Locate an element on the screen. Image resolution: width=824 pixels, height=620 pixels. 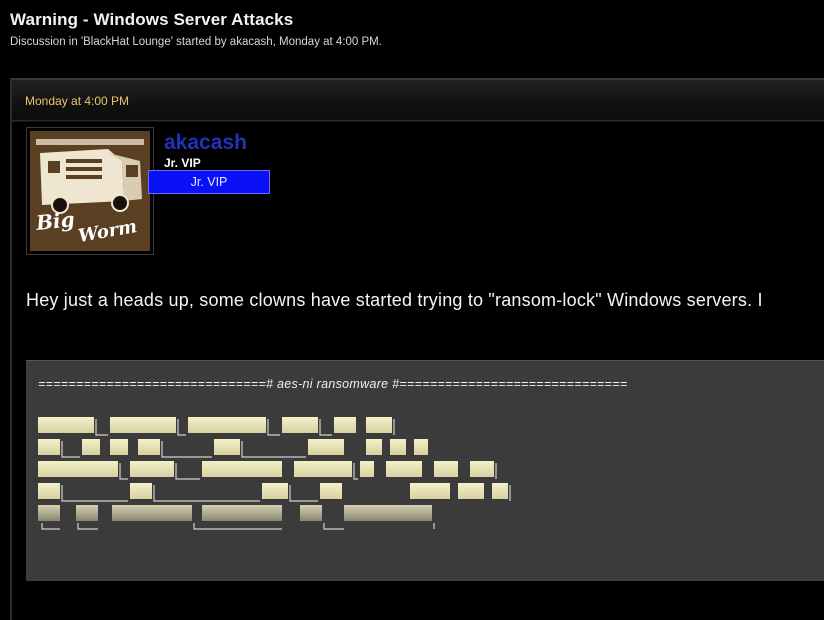
avatar-image: Big Worm is located at coordinates (90, 191).